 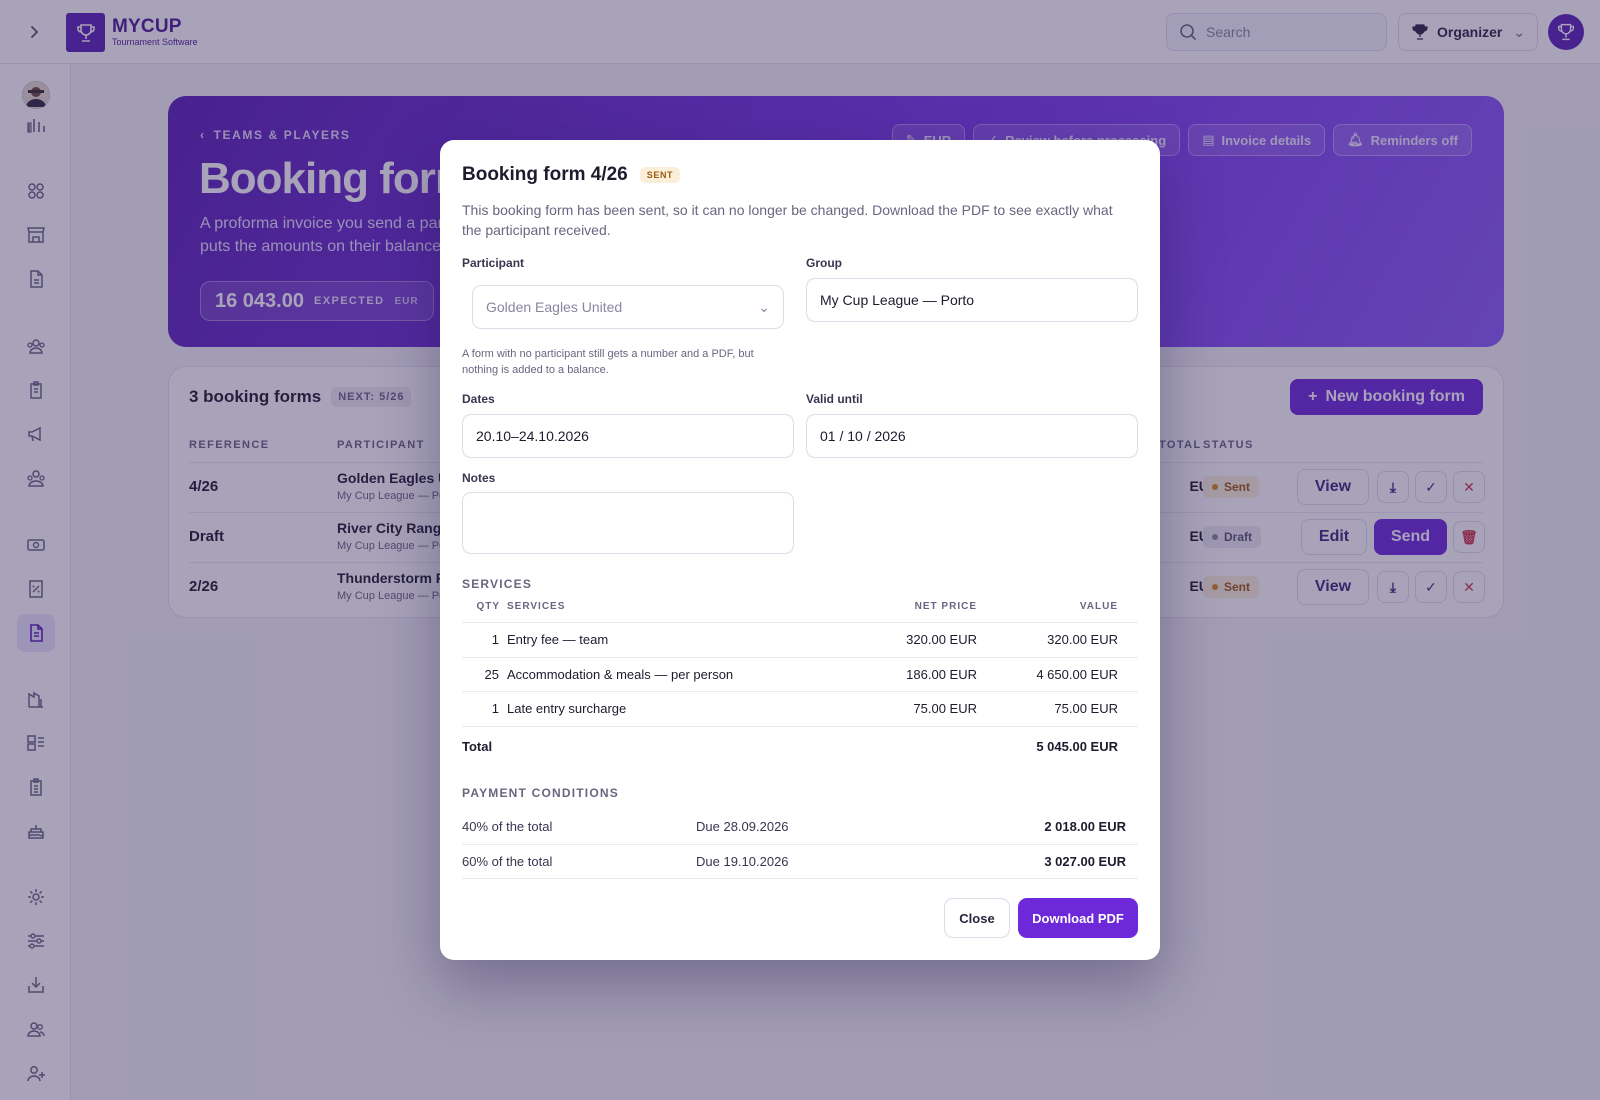 What do you see at coordinates (834, 399) in the screenshot?
I see `valid-until-label: Valid until` at bounding box center [834, 399].